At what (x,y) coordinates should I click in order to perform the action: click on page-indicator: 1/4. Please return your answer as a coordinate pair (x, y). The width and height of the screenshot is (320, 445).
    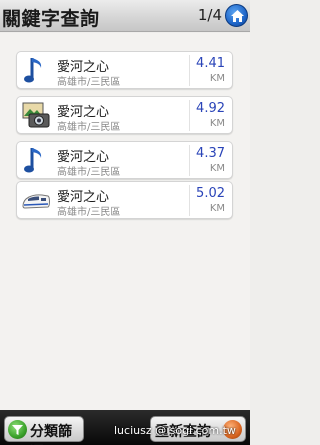
    Looking at the image, I should click on (209, 15).